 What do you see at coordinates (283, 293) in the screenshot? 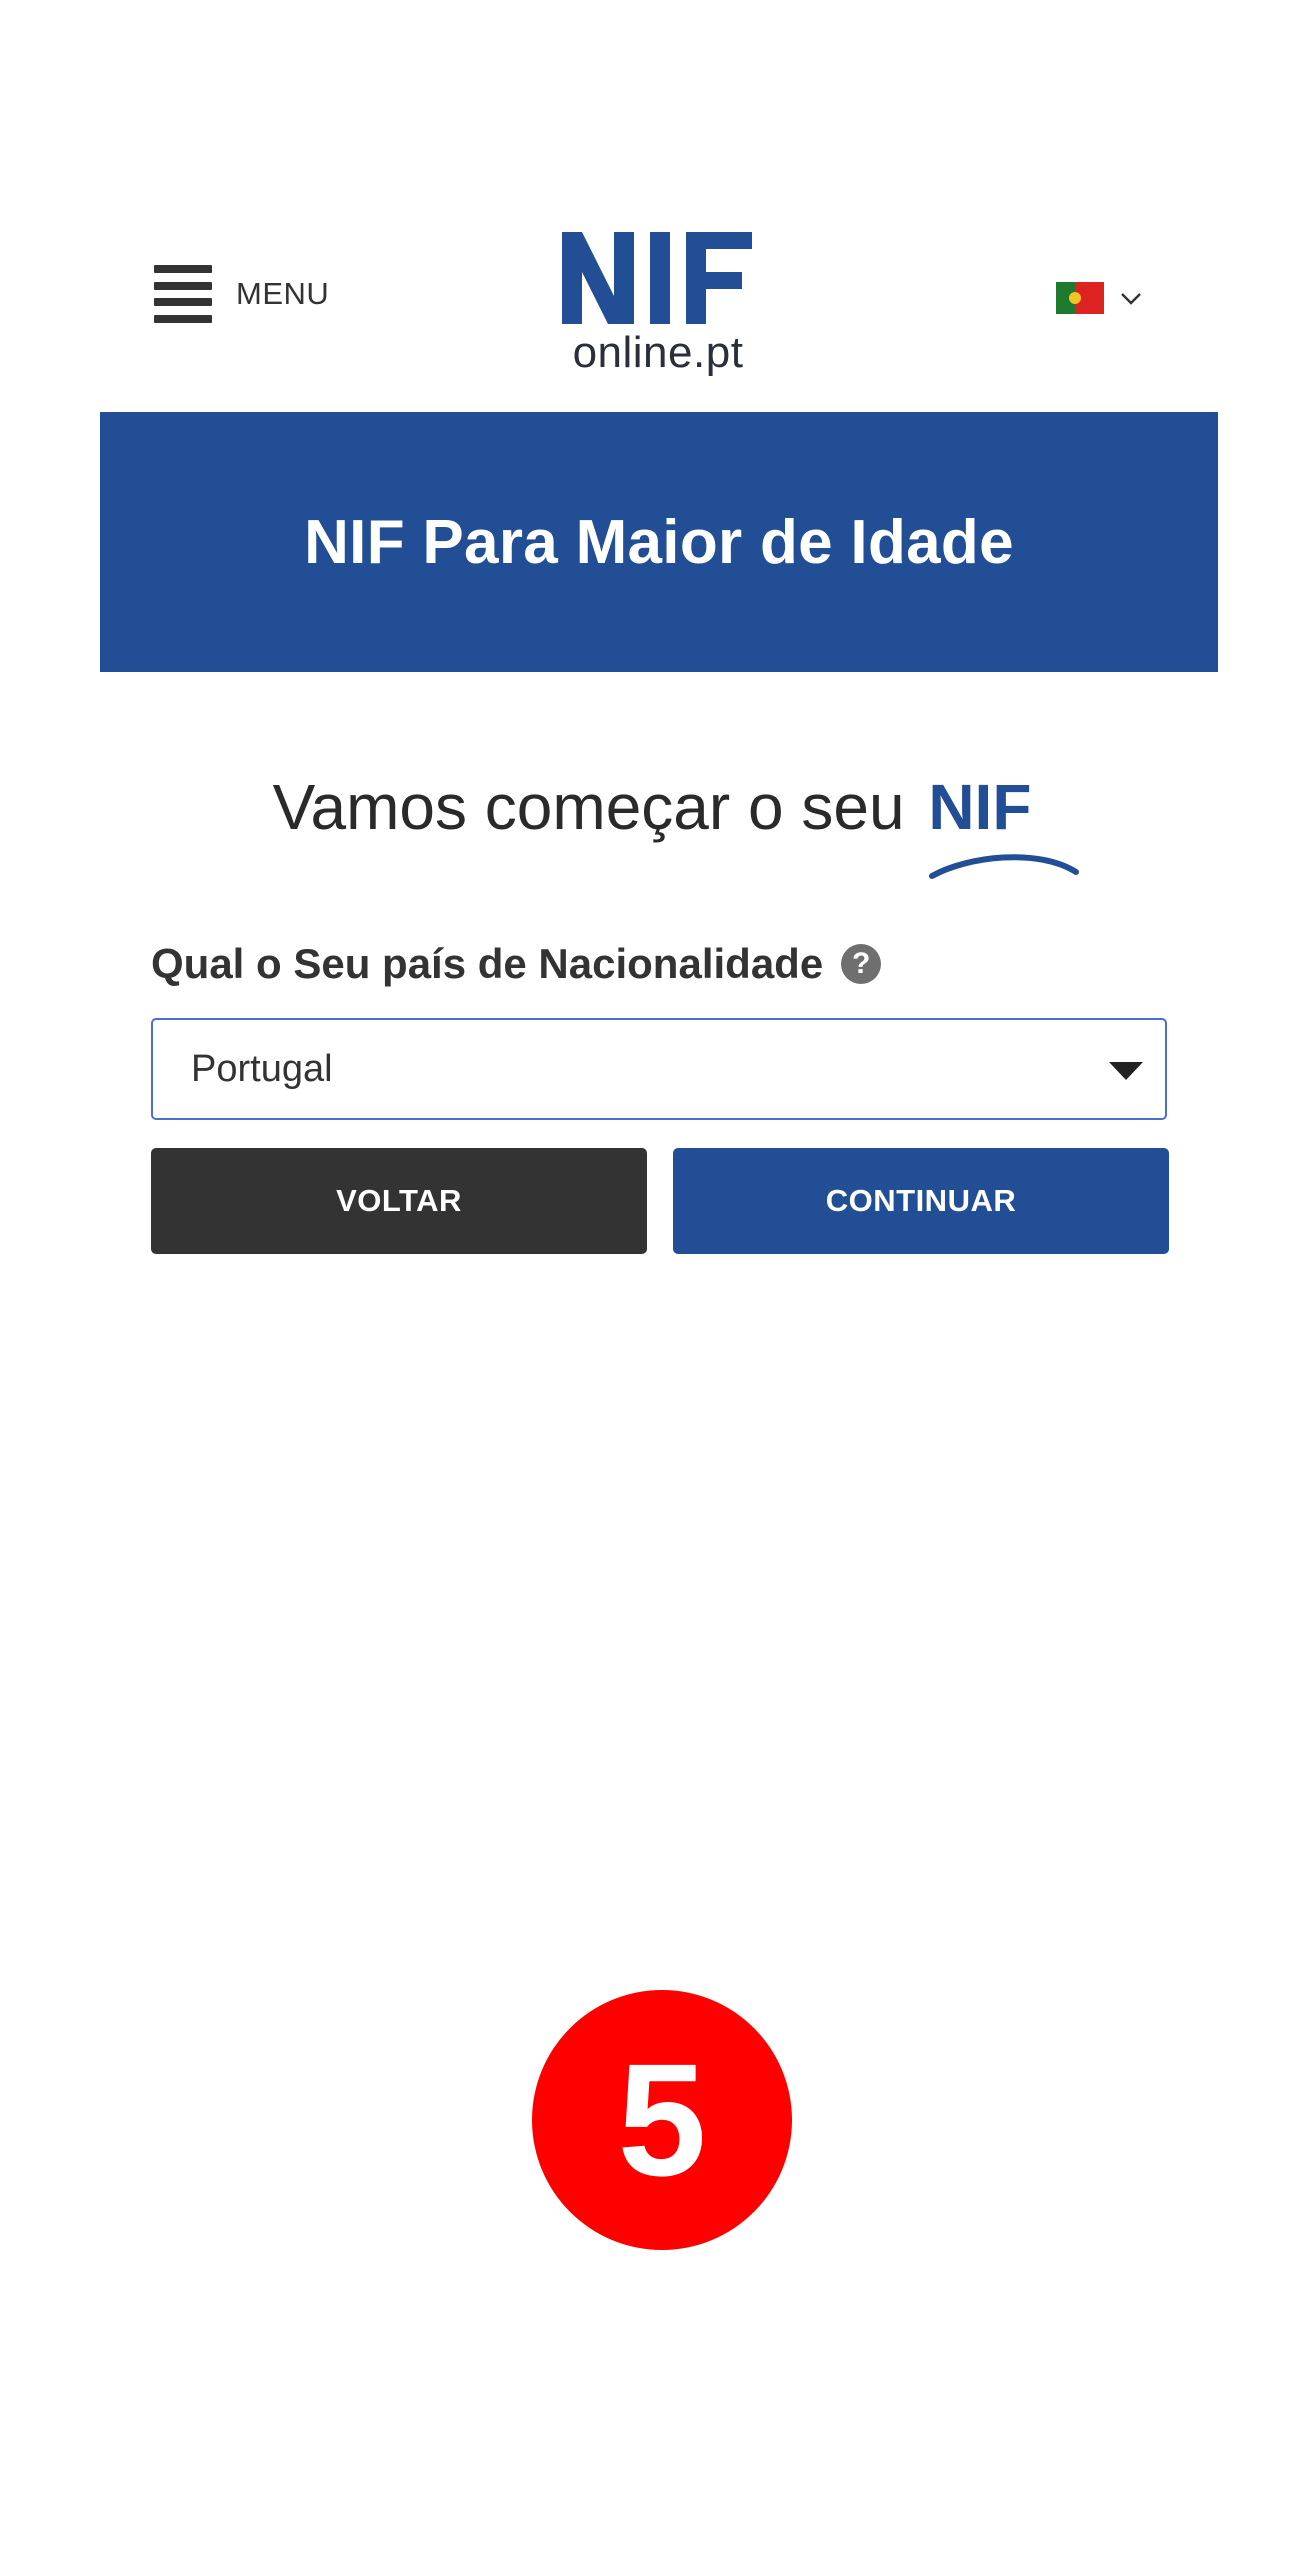
I see `menu-label: MENU` at bounding box center [283, 293].